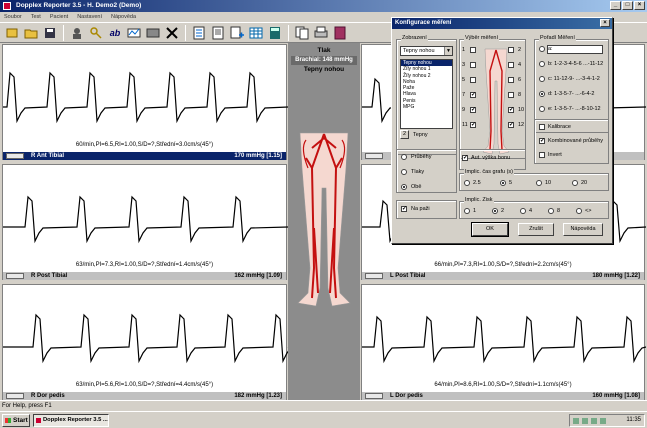 The height and width of the screenshot is (428, 647). Describe the element at coordinates (12, 33) in the screenshot. I see `new-icon` at that location.